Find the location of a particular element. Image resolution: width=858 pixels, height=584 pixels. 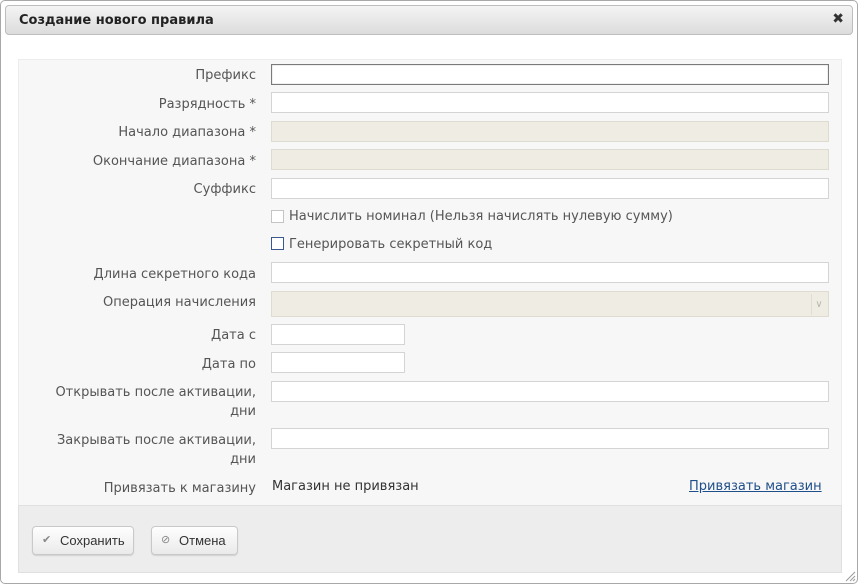

open-after-label-line2: дни is located at coordinates (243, 411).